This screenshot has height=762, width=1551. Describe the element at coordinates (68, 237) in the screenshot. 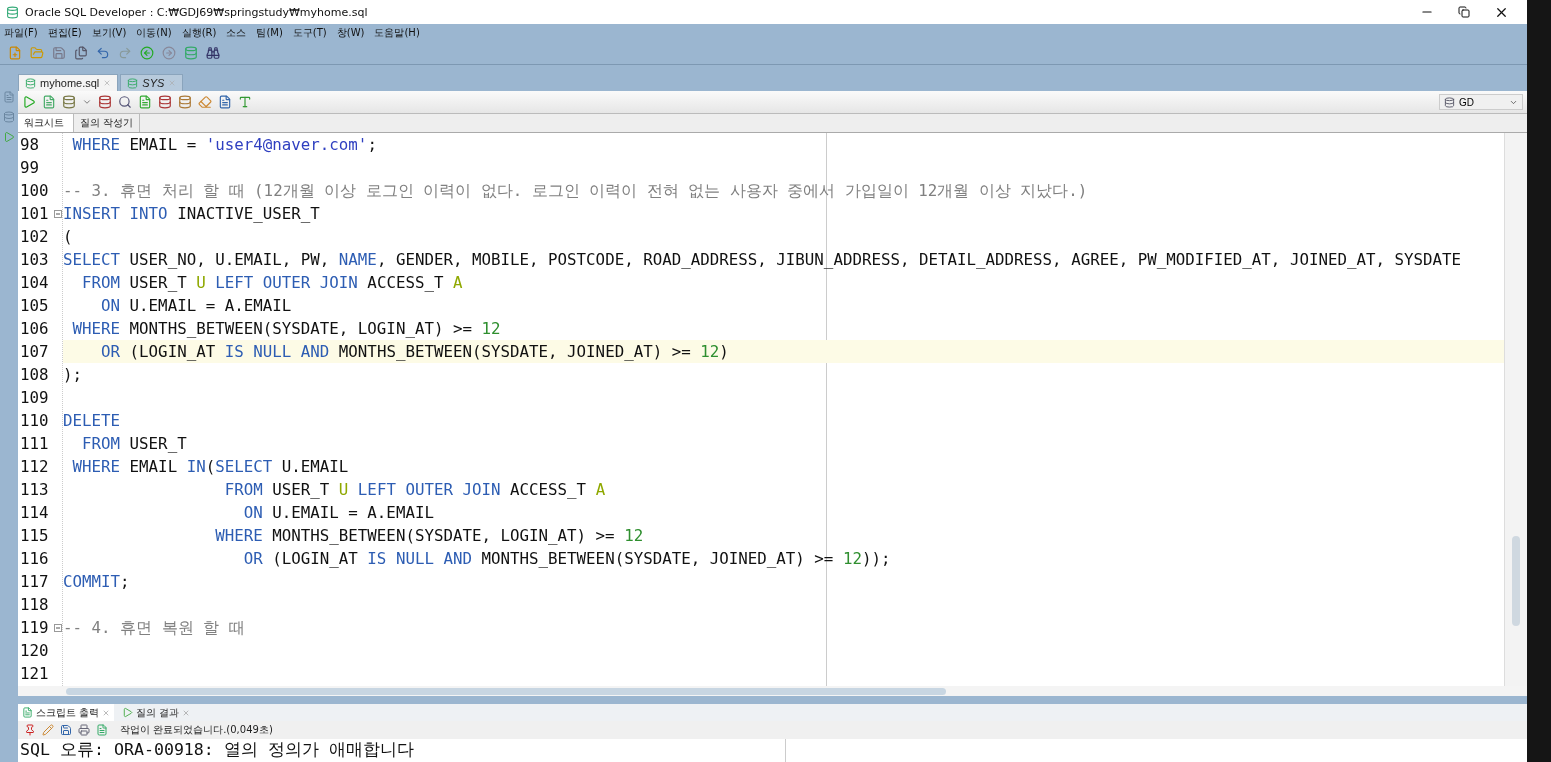

I see `code-line: (` at that location.